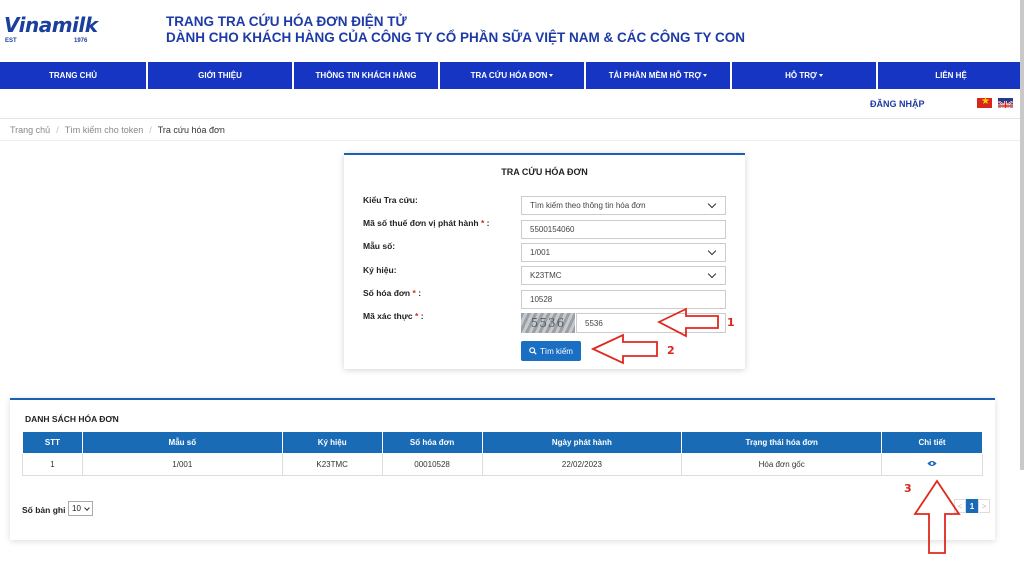 This screenshot has width=1024, height=576. What do you see at coordinates (731, 322) in the screenshot?
I see `annotation-label-1: 1` at bounding box center [731, 322].